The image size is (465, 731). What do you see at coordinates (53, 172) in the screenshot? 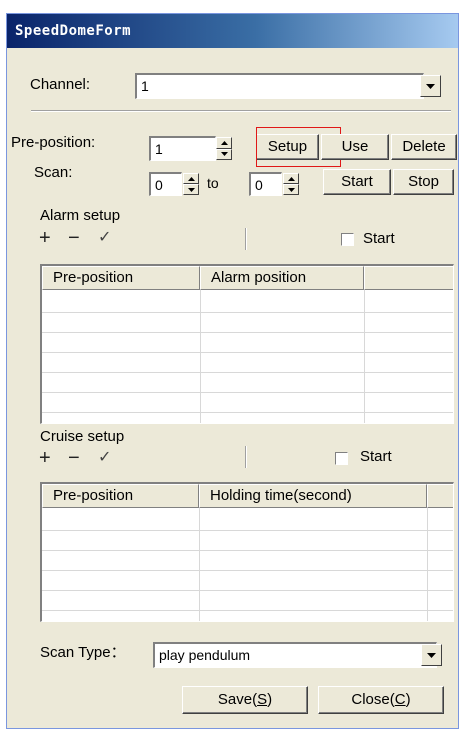
I see `scan-label: Scan:` at bounding box center [53, 172].